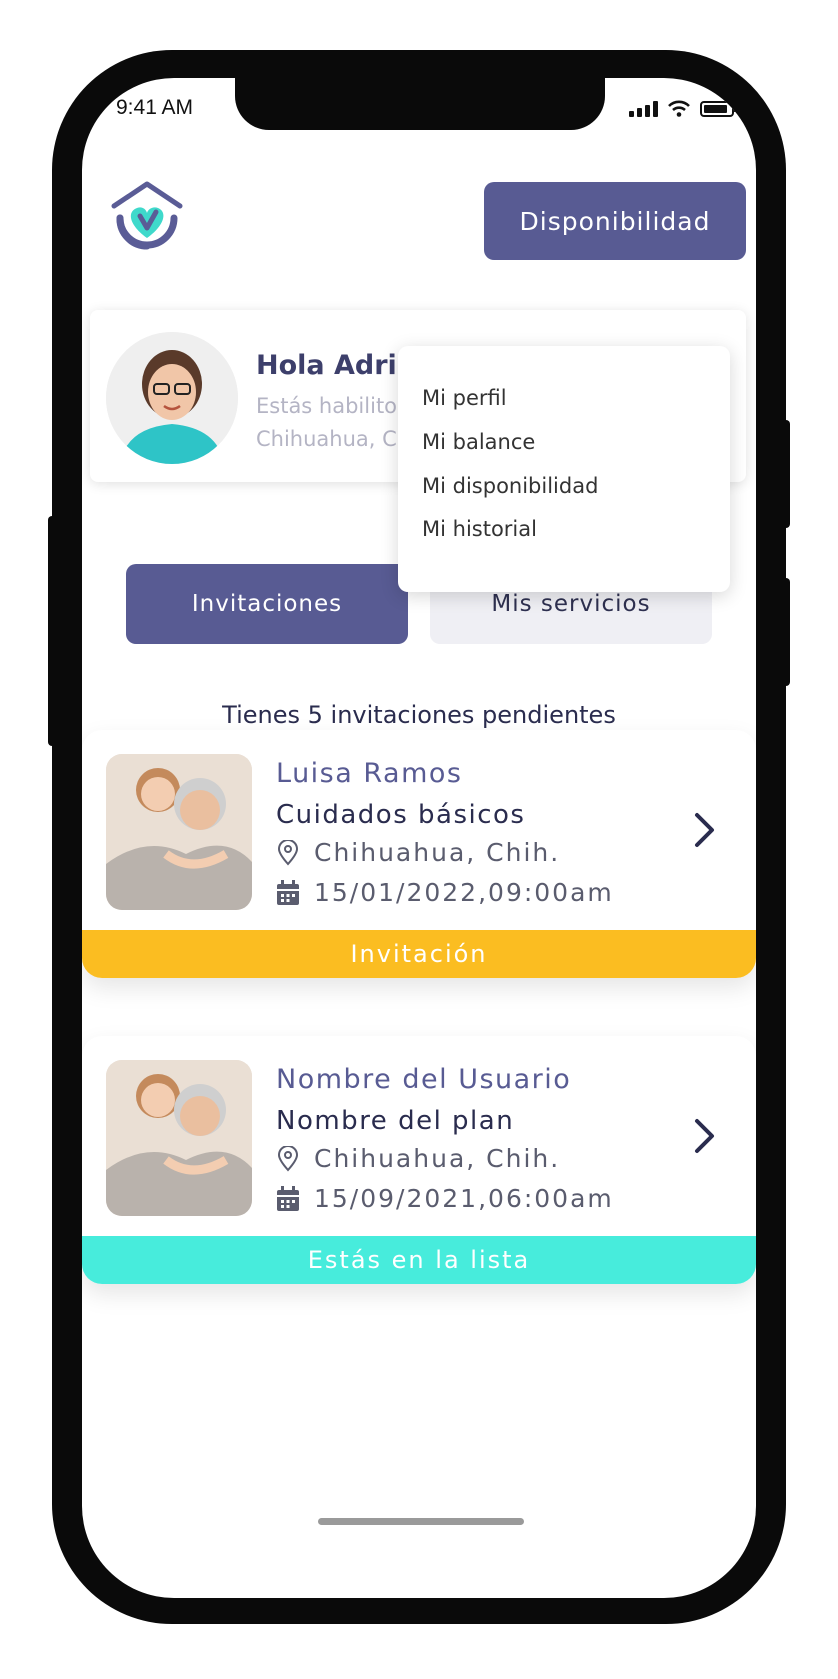  Describe the element at coordinates (420, 104) in the screenshot. I see `notch` at that location.